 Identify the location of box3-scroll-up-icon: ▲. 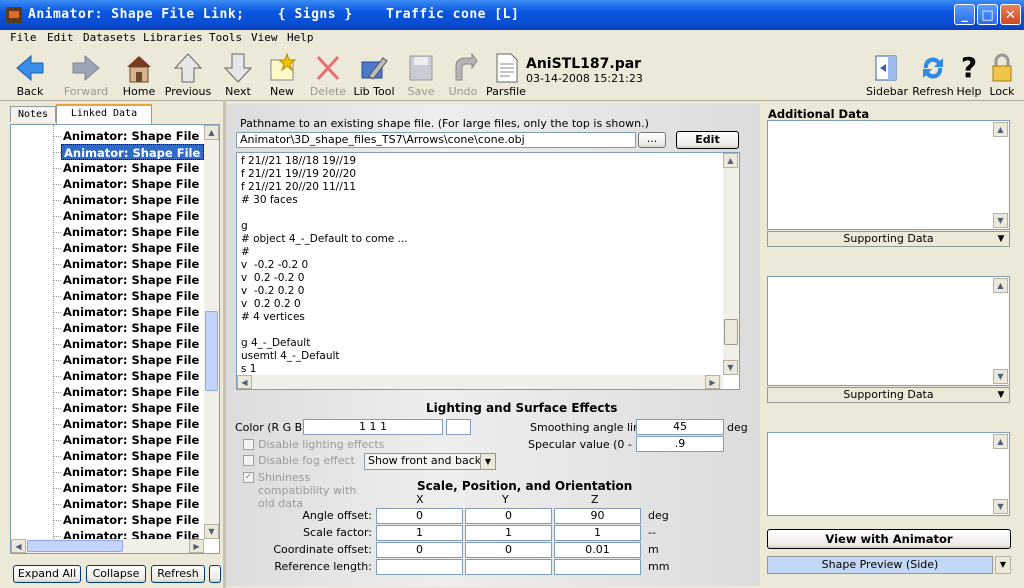
(1000, 441).